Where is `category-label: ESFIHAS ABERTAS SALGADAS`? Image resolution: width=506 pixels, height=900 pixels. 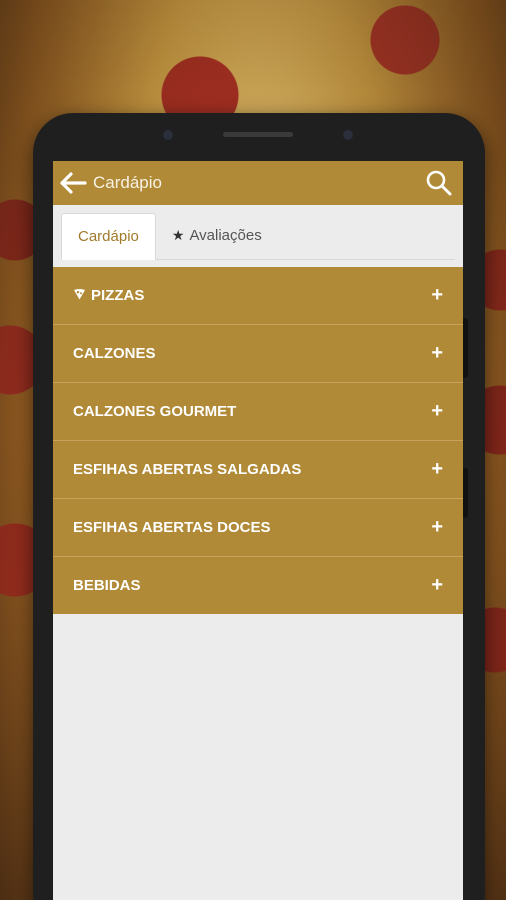 category-label: ESFIHAS ABERTAS SALGADAS is located at coordinates (187, 469).